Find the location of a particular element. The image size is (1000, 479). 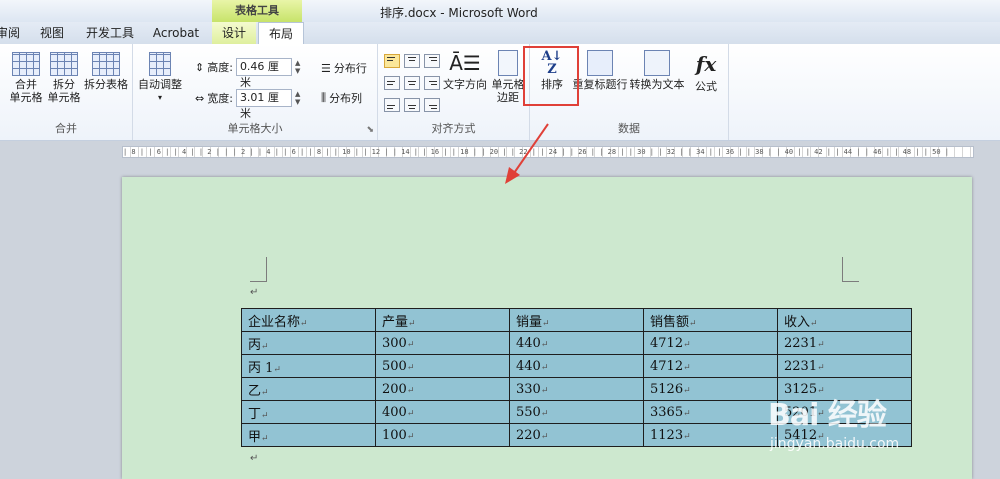

baidu-watermark-logo: Bai 经验 is located at coordinates (827, 415).